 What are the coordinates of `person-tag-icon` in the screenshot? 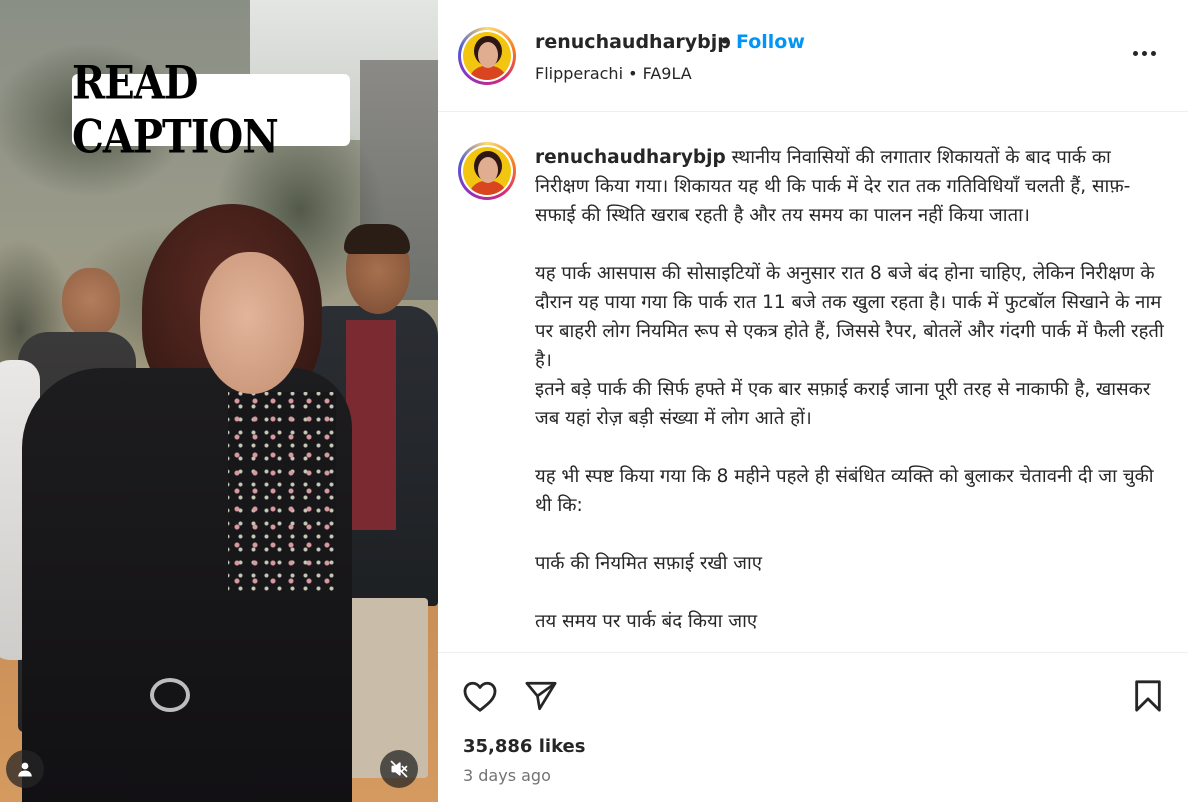 It's located at (25, 769).